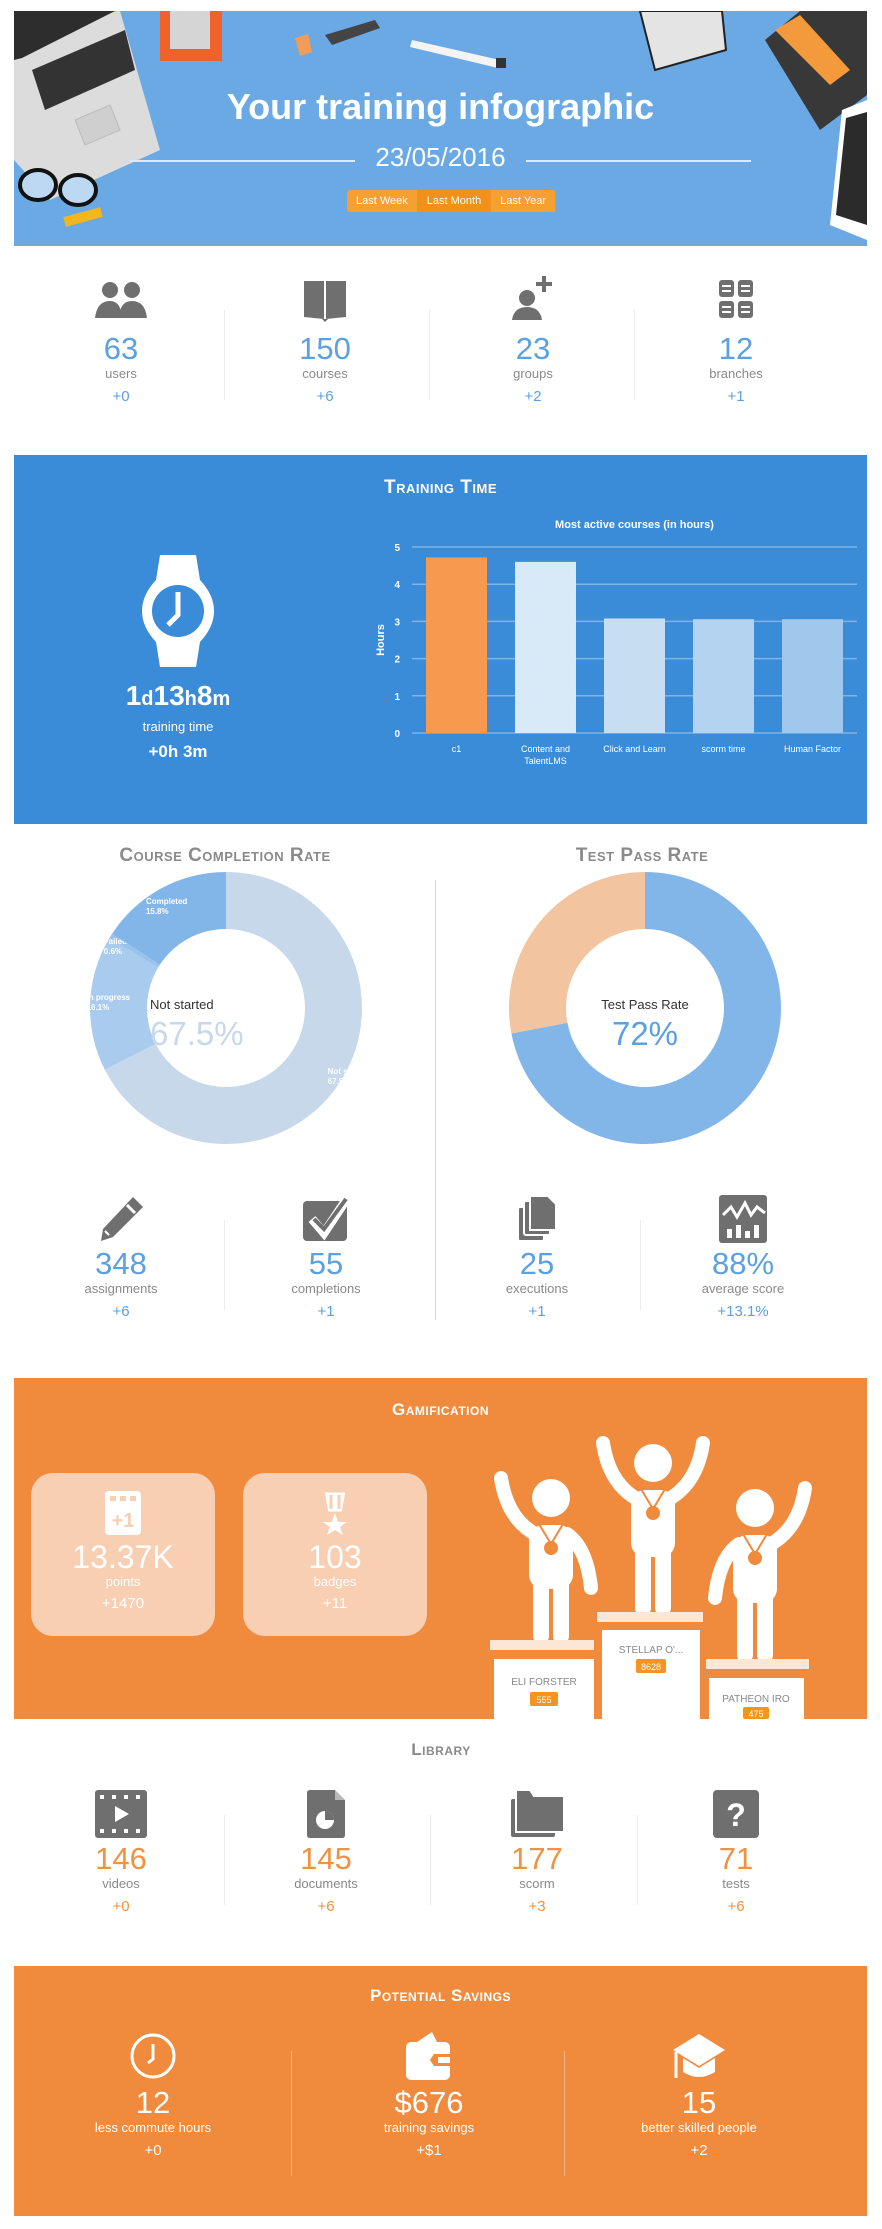  Describe the element at coordinates (121, 344) in the screenshot. I see `stat-users: 63 users +0` at that location.